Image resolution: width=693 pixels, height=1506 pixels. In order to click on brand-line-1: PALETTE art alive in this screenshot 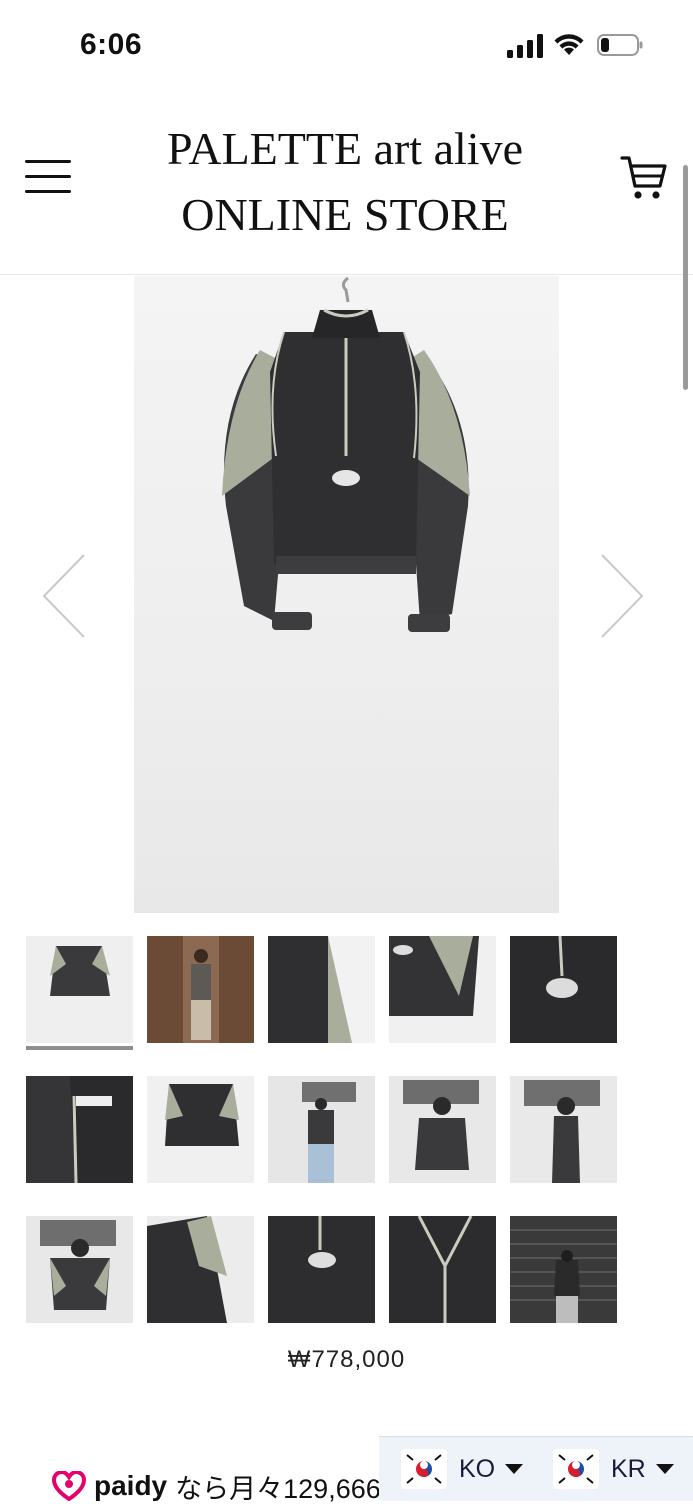, I will do `click(345, 148)`.